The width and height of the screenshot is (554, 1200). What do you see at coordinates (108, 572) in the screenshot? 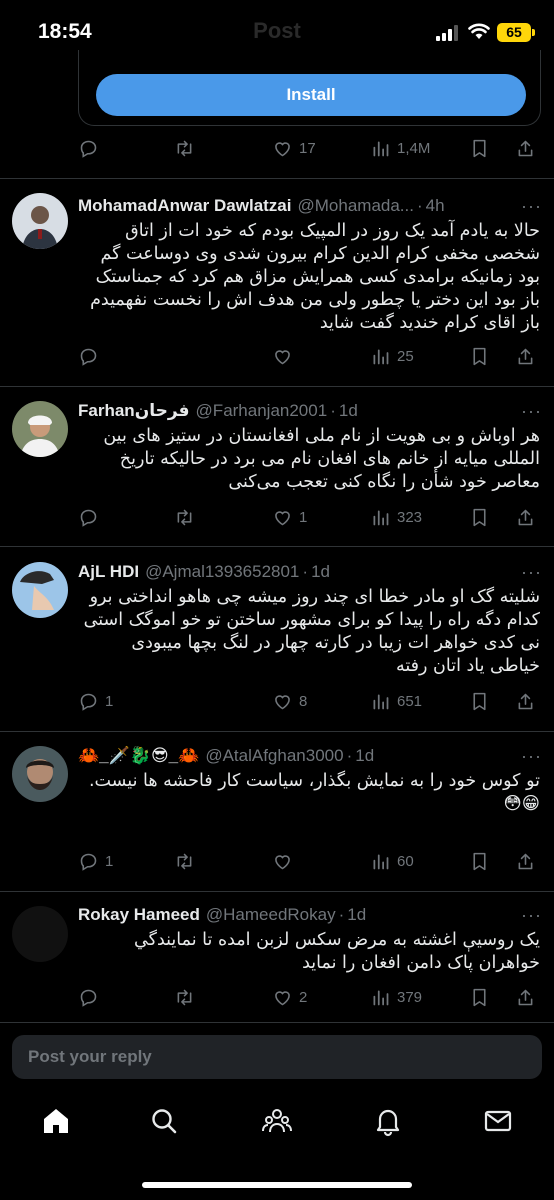
I see `display-name: AjL HDI` at bounding box center [108, 572].